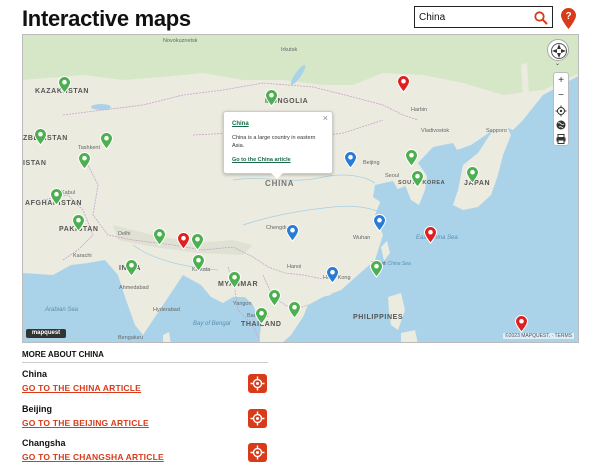  Describe the element at coordinates (147, 382) in the screenshot. I see `related-item: China GO TO THE CHINA ARTICLE` at that location.